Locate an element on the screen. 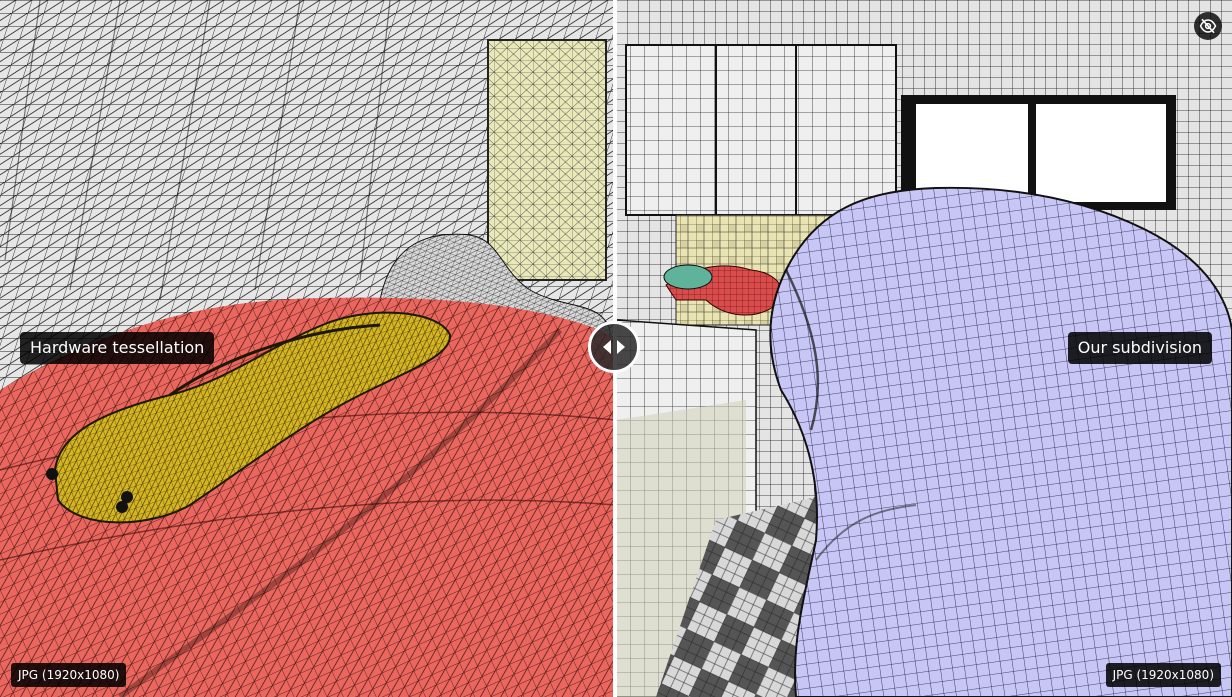  left-right-arrows-icon is located at coordinates (614, 347).